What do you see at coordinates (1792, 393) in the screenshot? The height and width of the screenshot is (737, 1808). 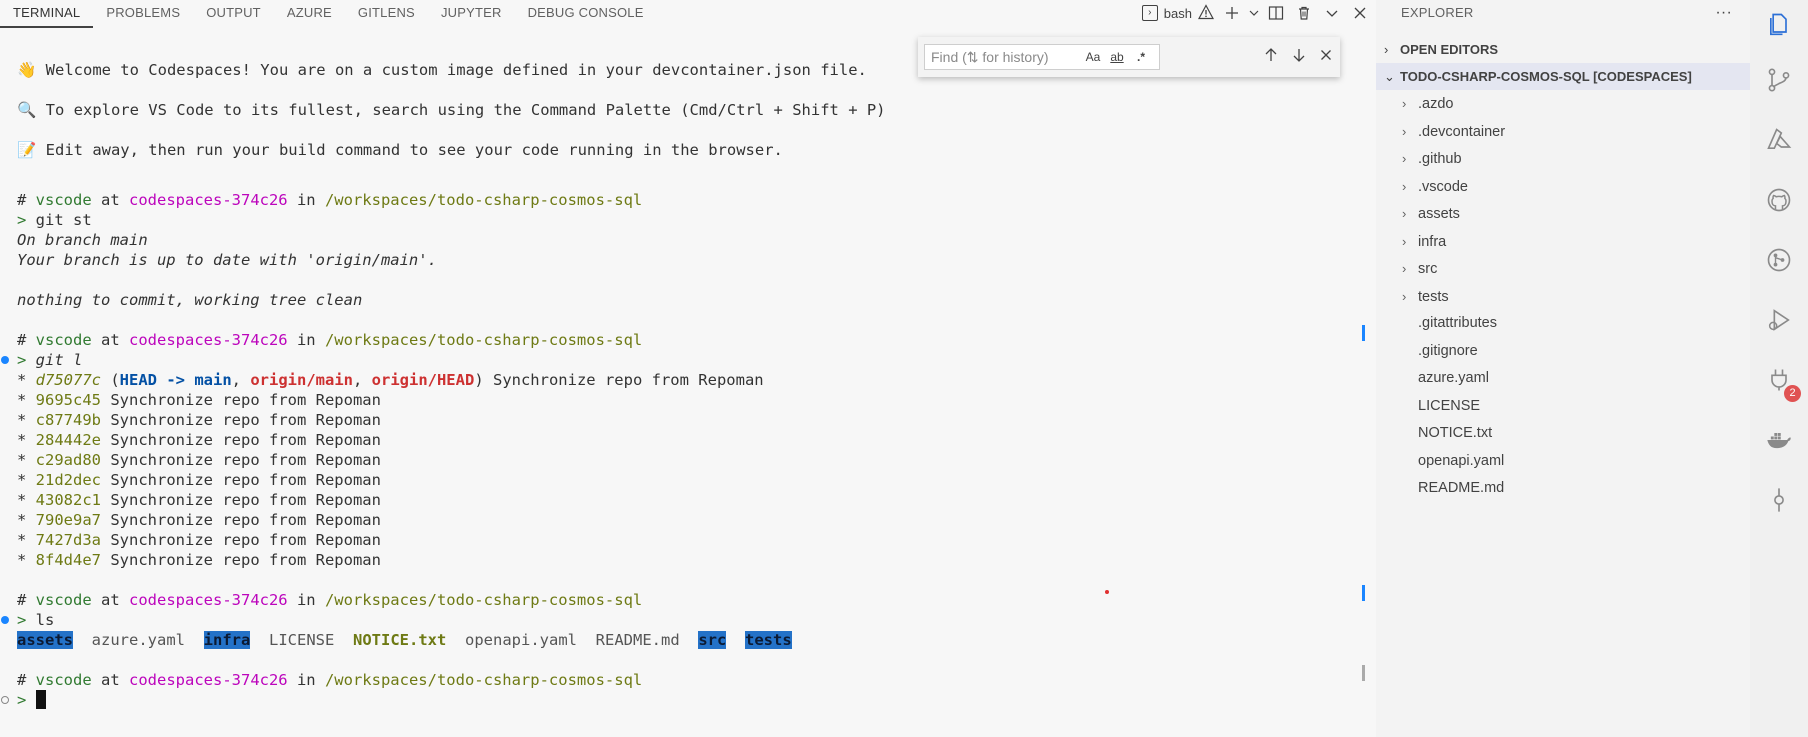 I see `extensions-badge: 2` at bounding box center [1792, 393].